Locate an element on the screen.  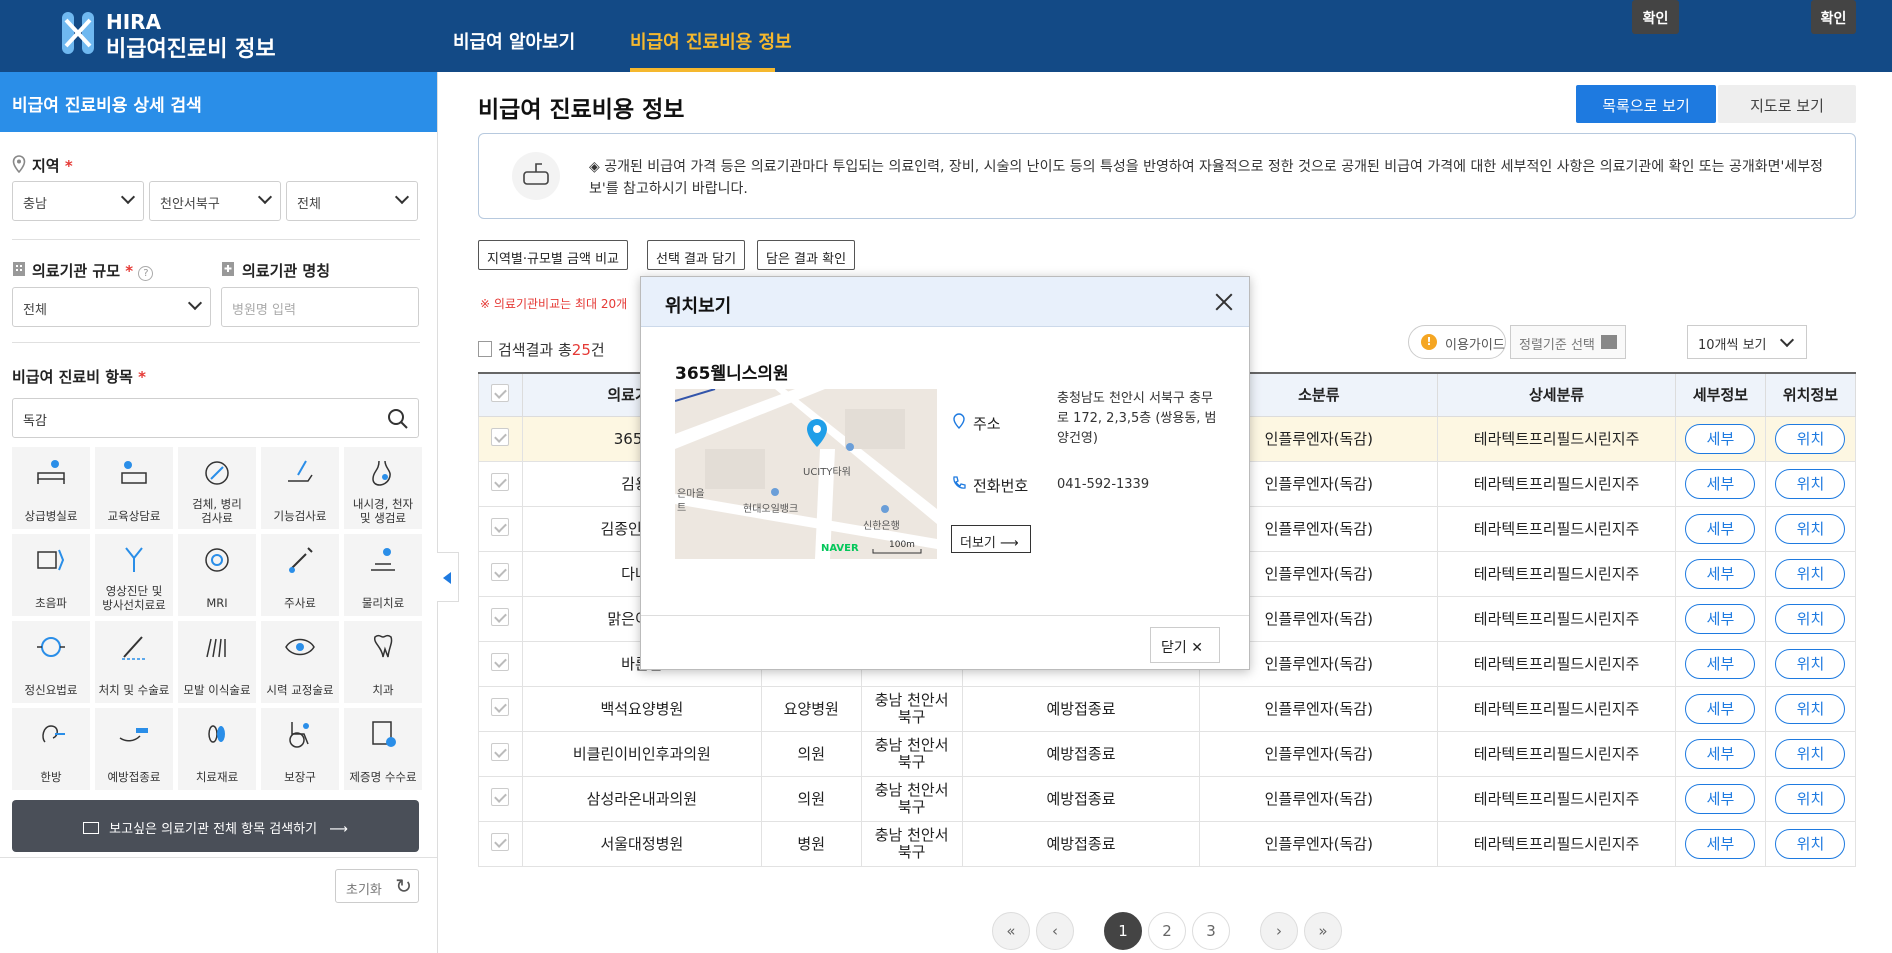
category-imaging: 영상진단 및 방사선치료료 is located at coordinates (134, 575).